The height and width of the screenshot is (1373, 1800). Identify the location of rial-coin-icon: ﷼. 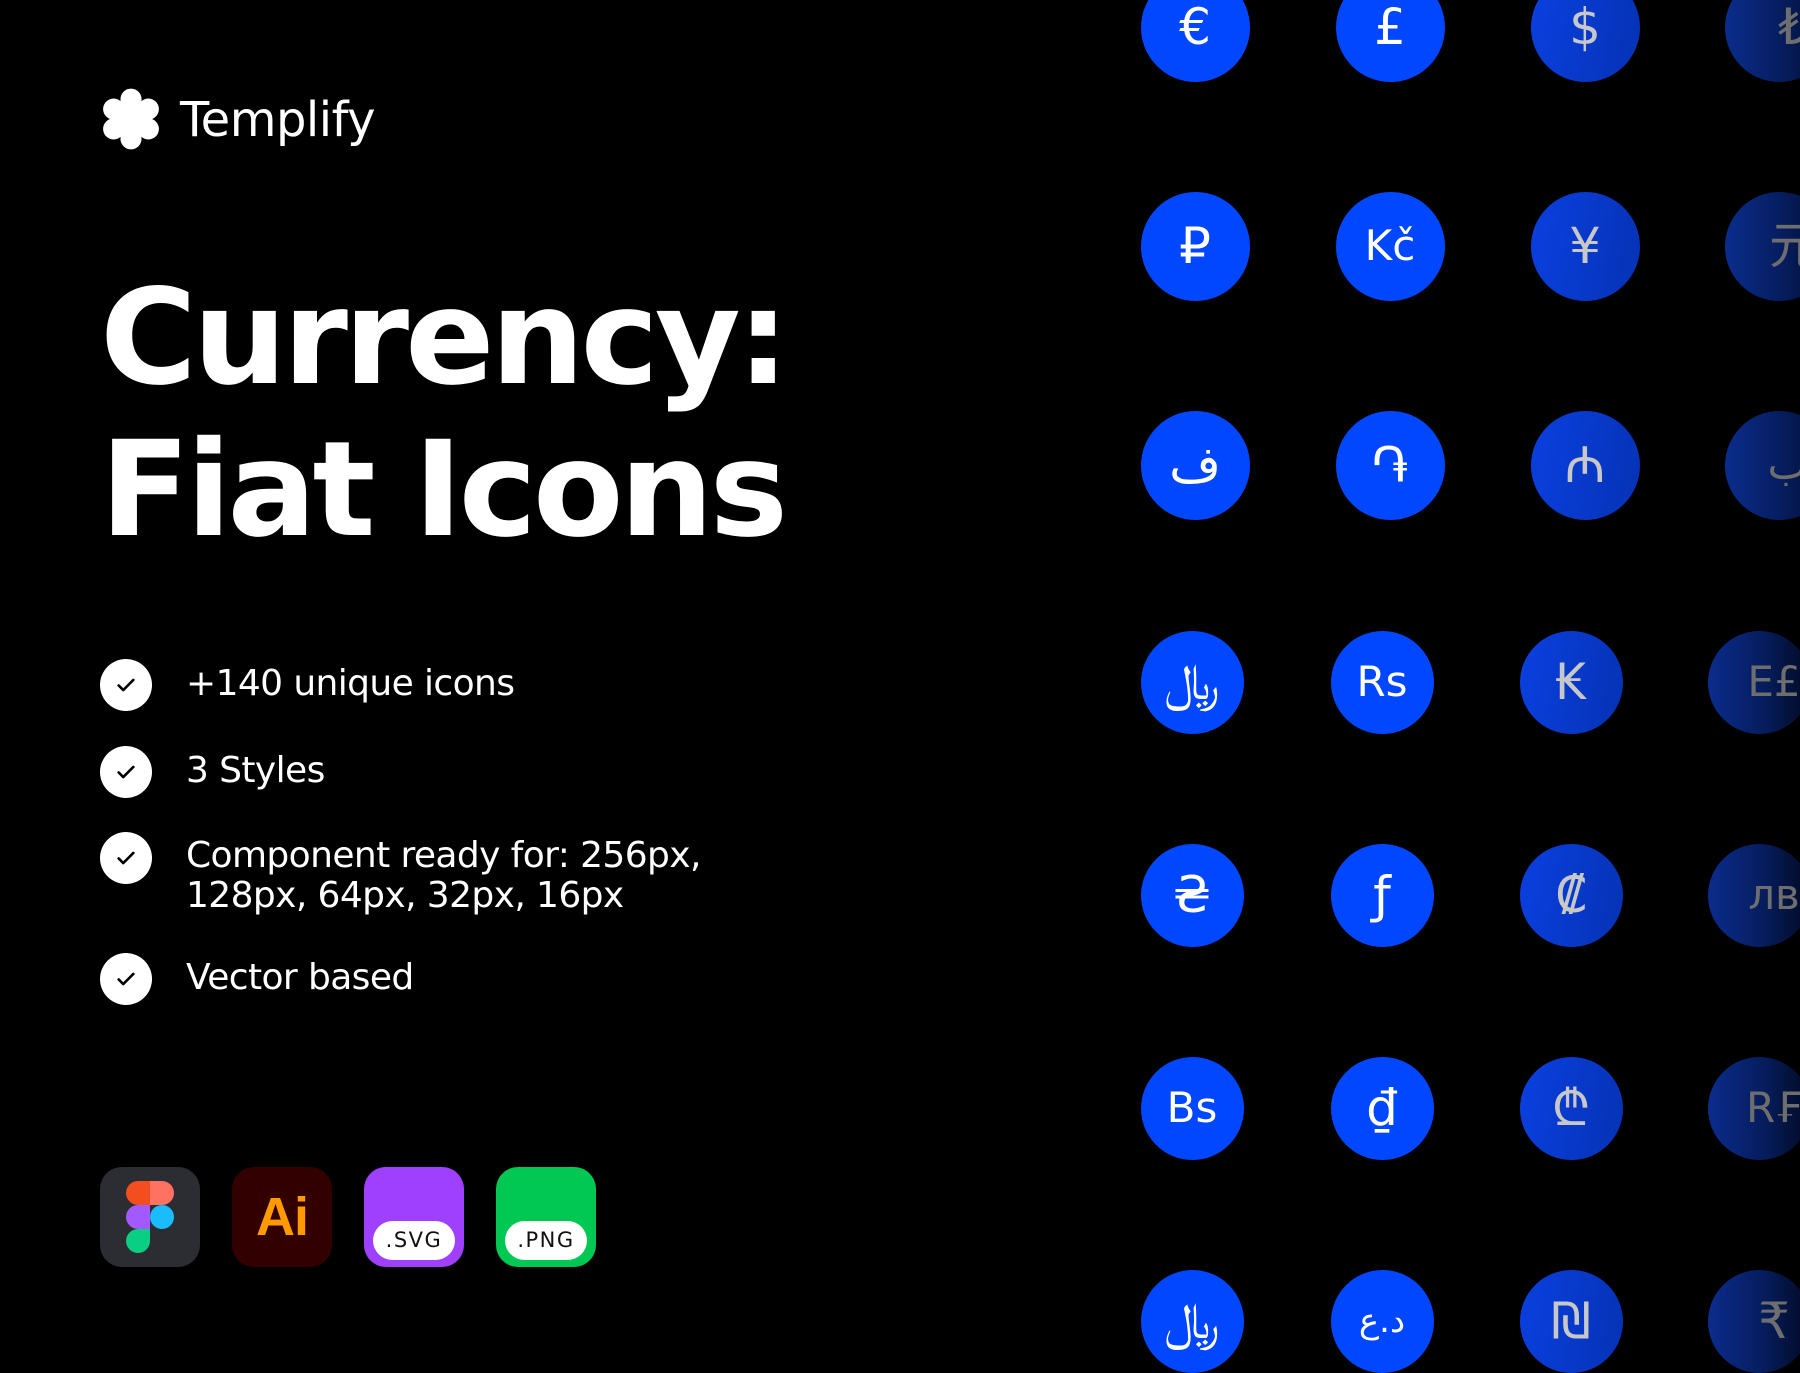
(1192, 682).